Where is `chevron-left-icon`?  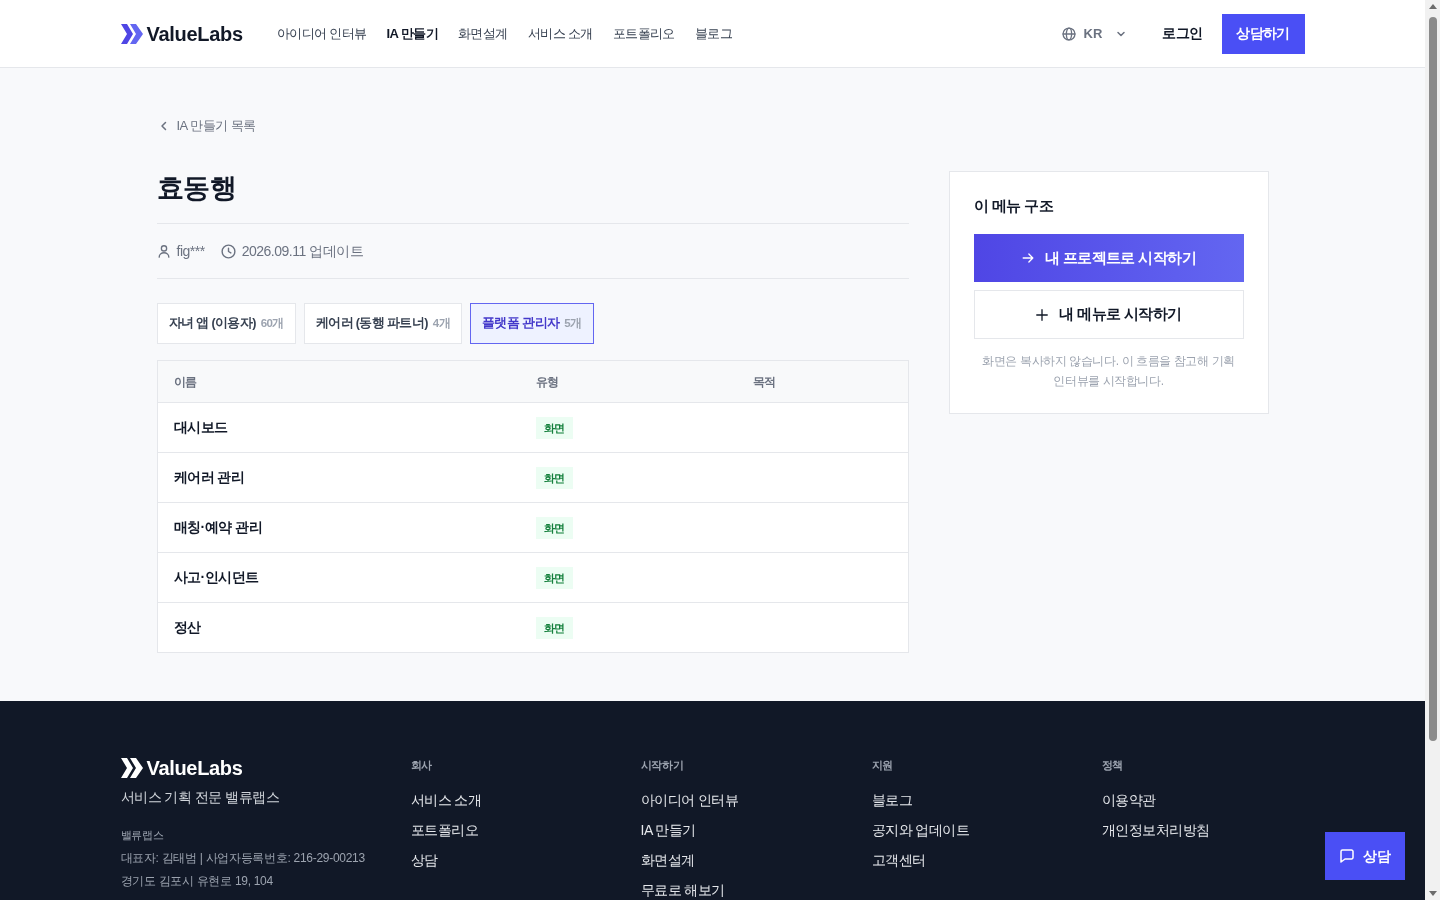
chevron-left-icon is located at coordinates (163, 126).